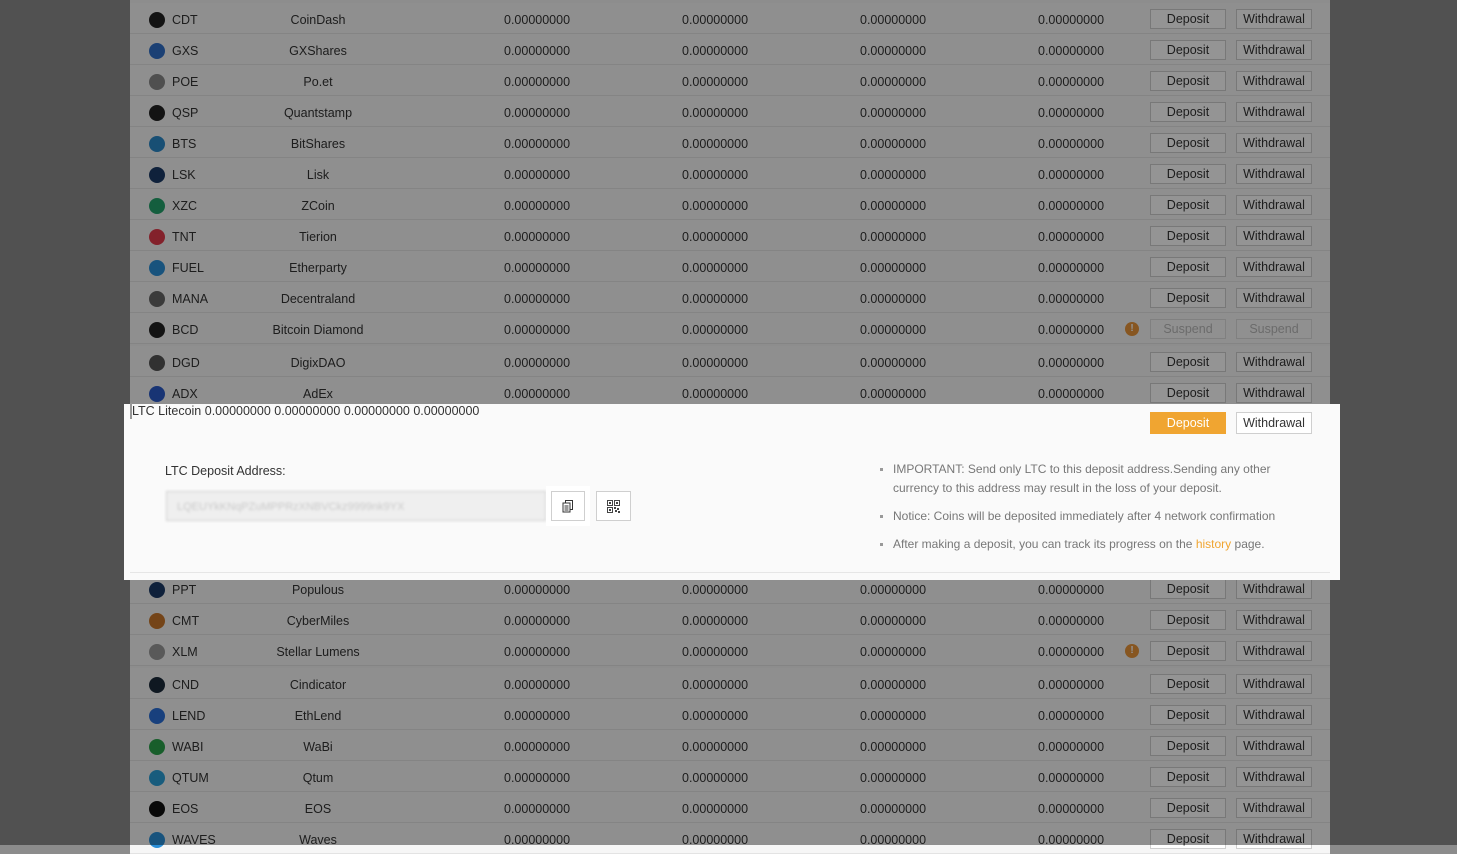  I want to click on ethlend-icon, so click(157, 716).